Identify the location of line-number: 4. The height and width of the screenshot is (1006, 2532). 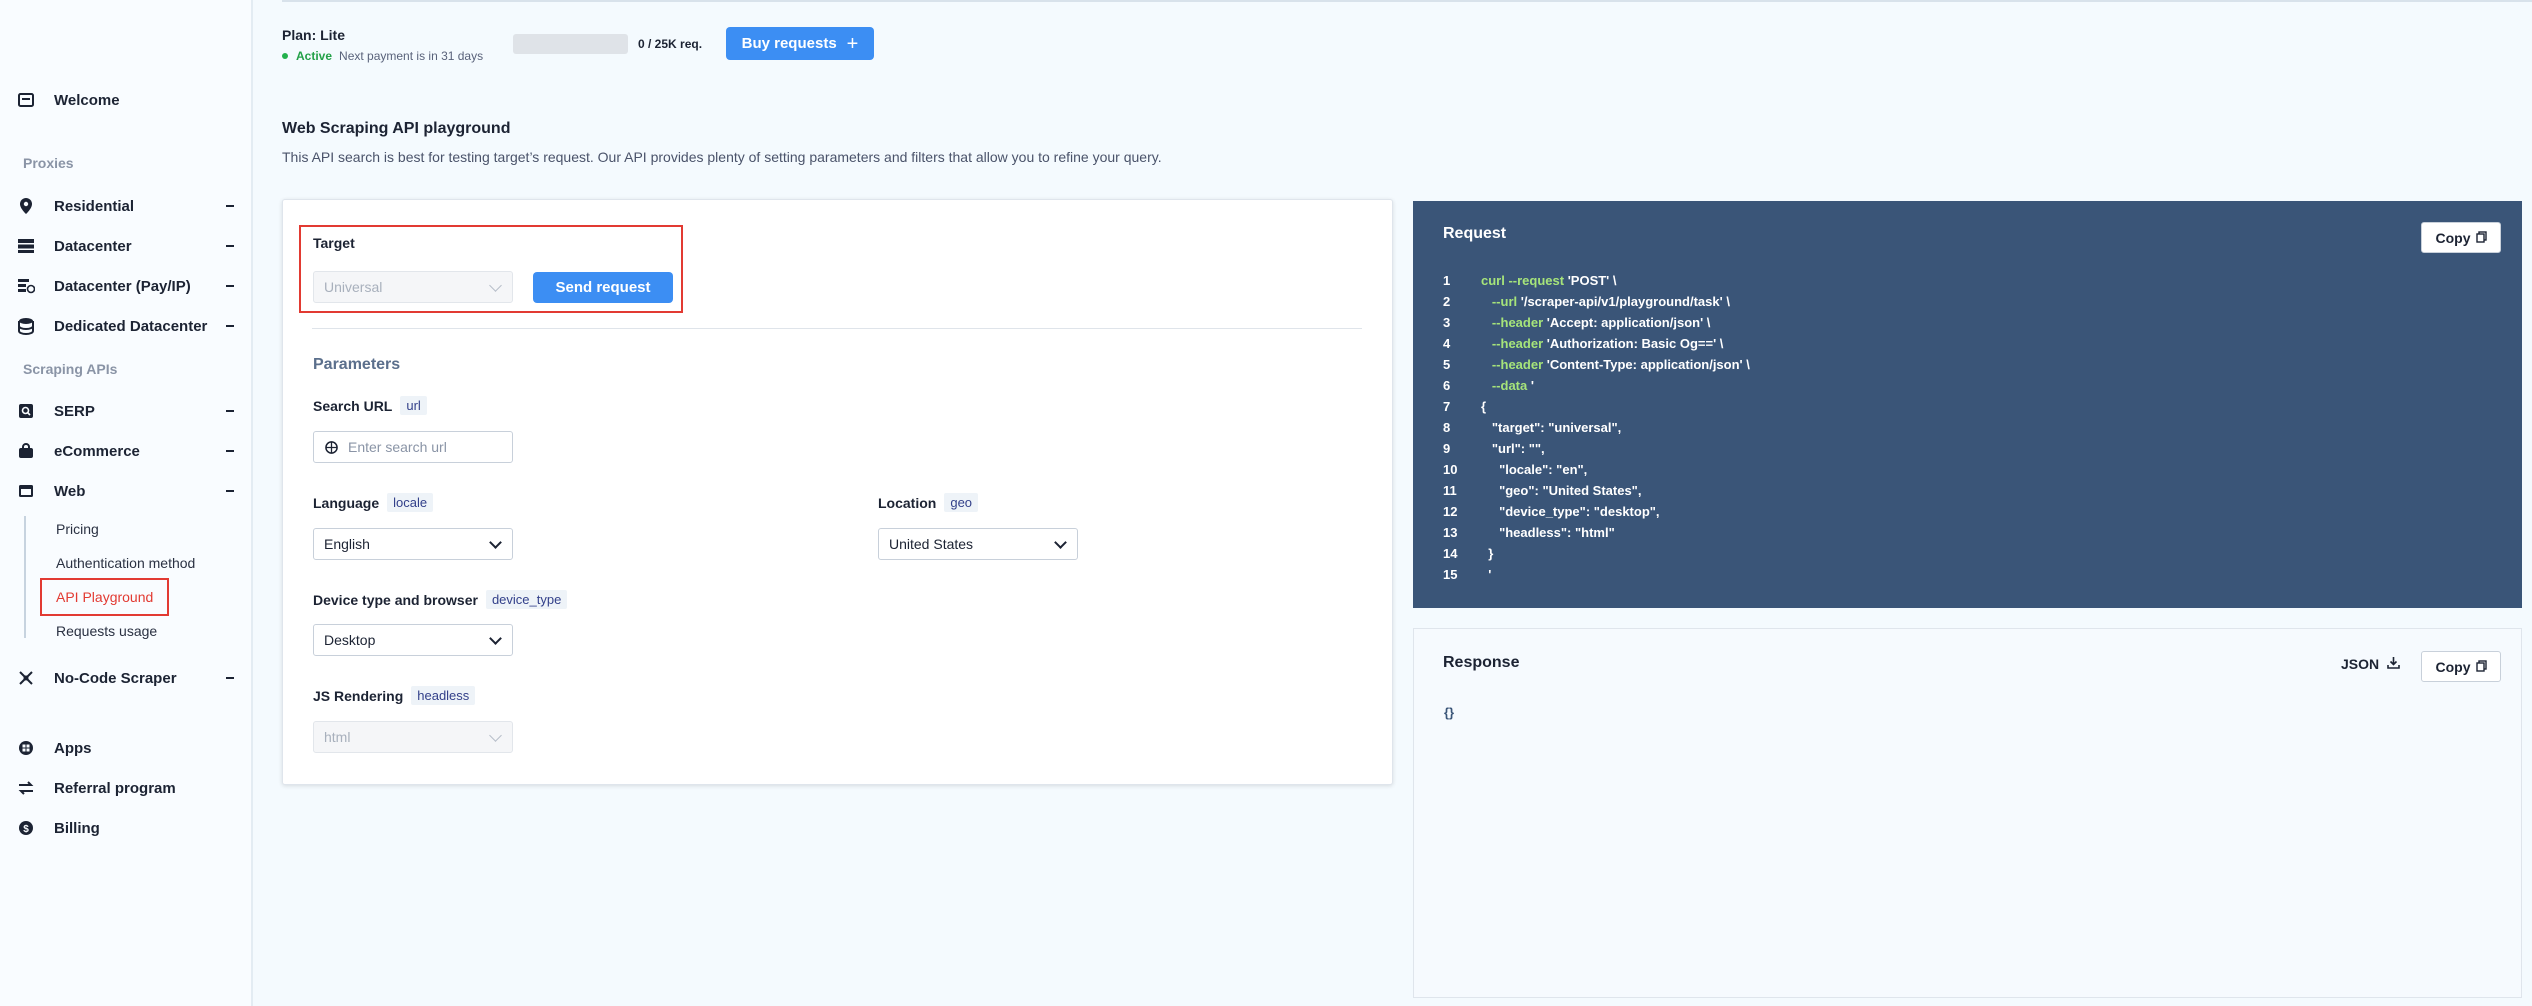
(1447, 343).